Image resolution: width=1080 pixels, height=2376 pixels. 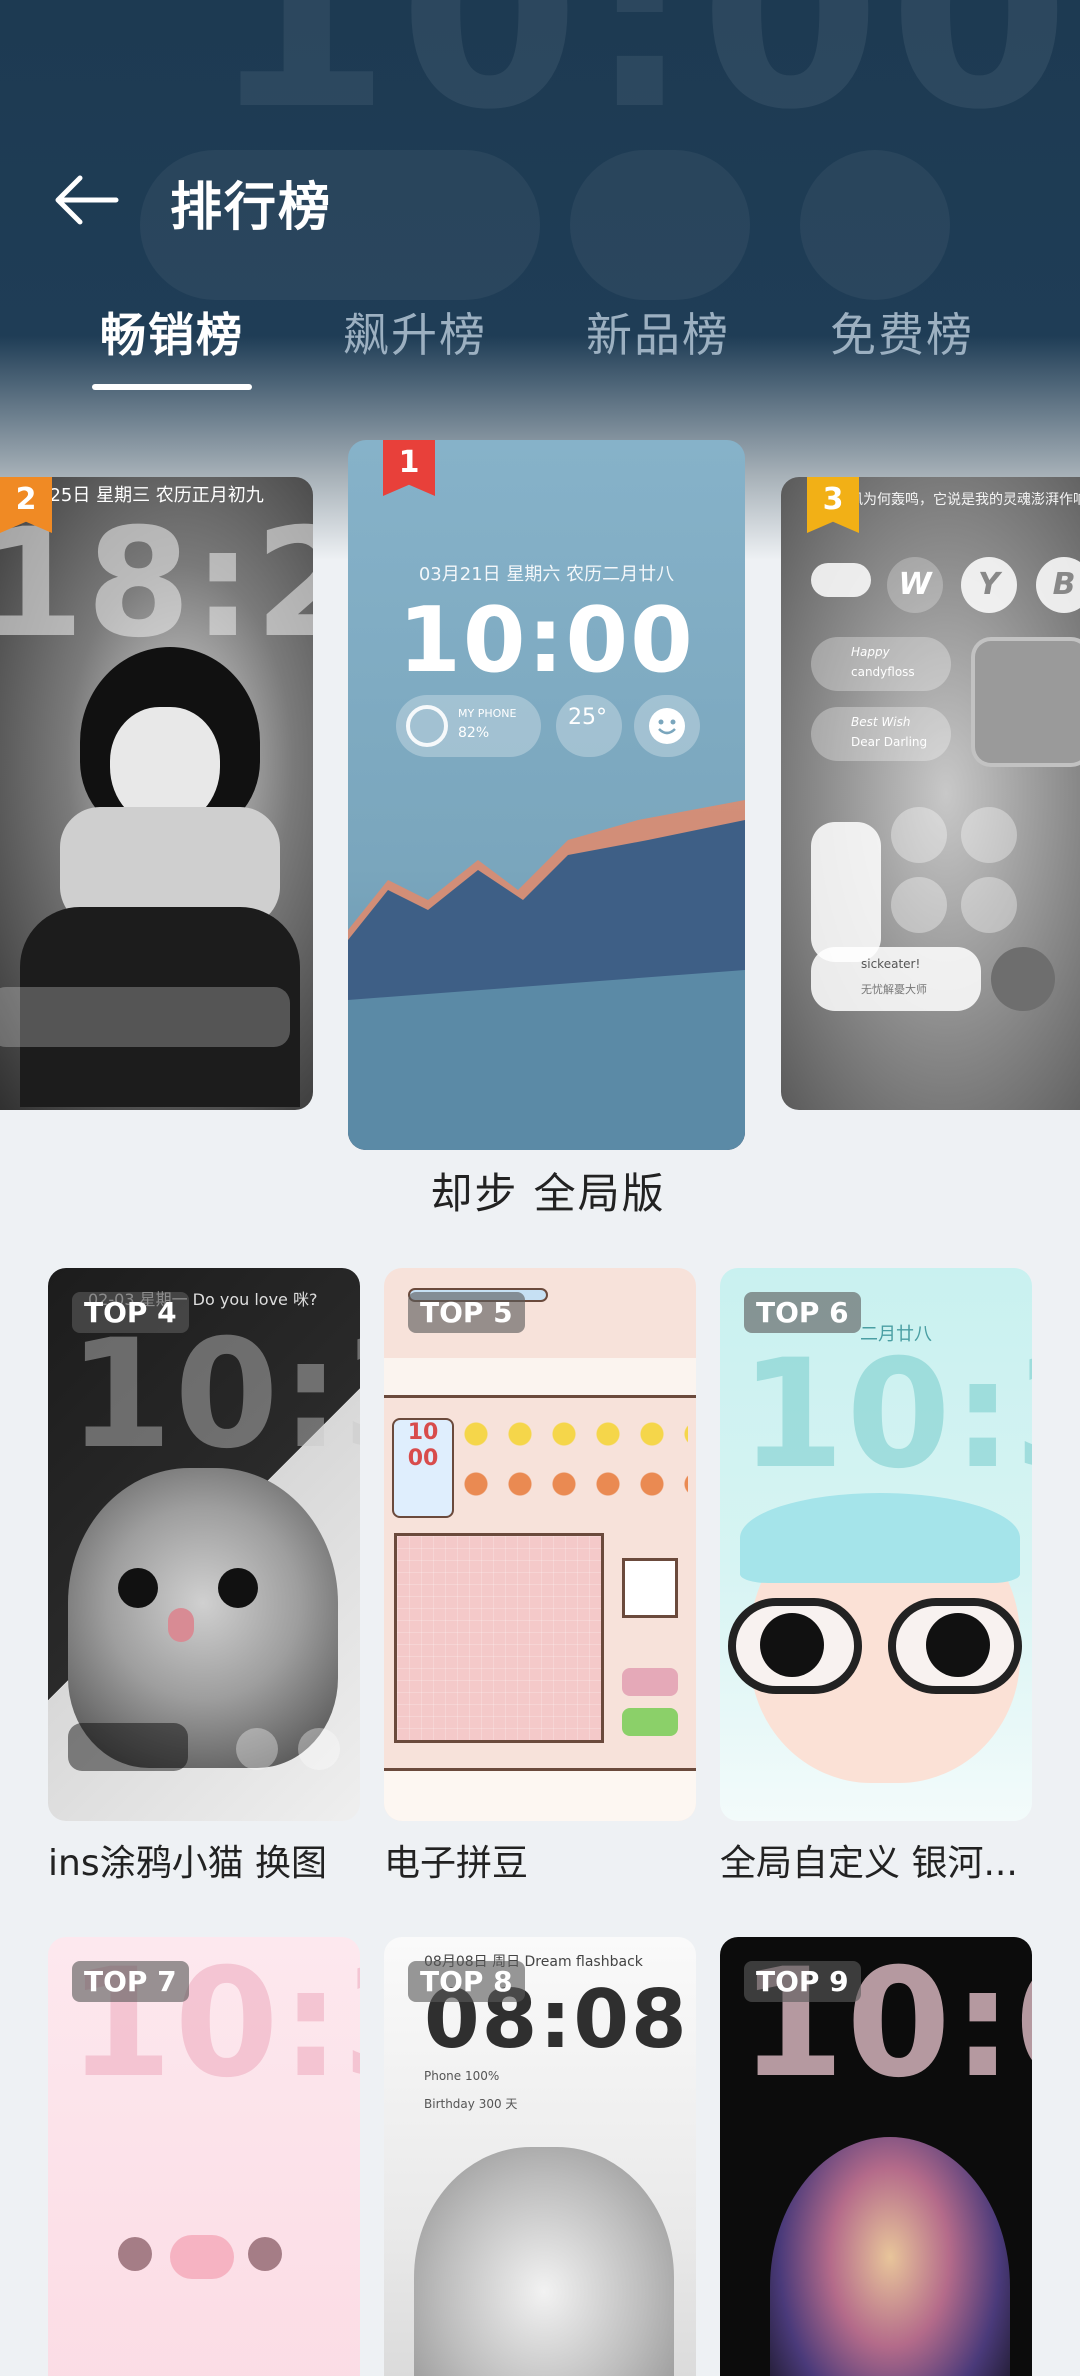 What do you see at coordinates (902, 345) in the screenshot?
I see `tab-free: 免费榜` at bounding box center [902, 345].